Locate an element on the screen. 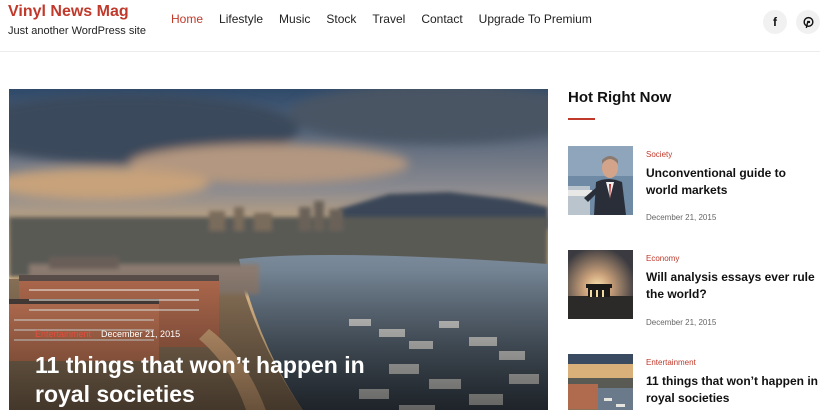  nav-item-stock: Stock is located at coordinates (341, 19).